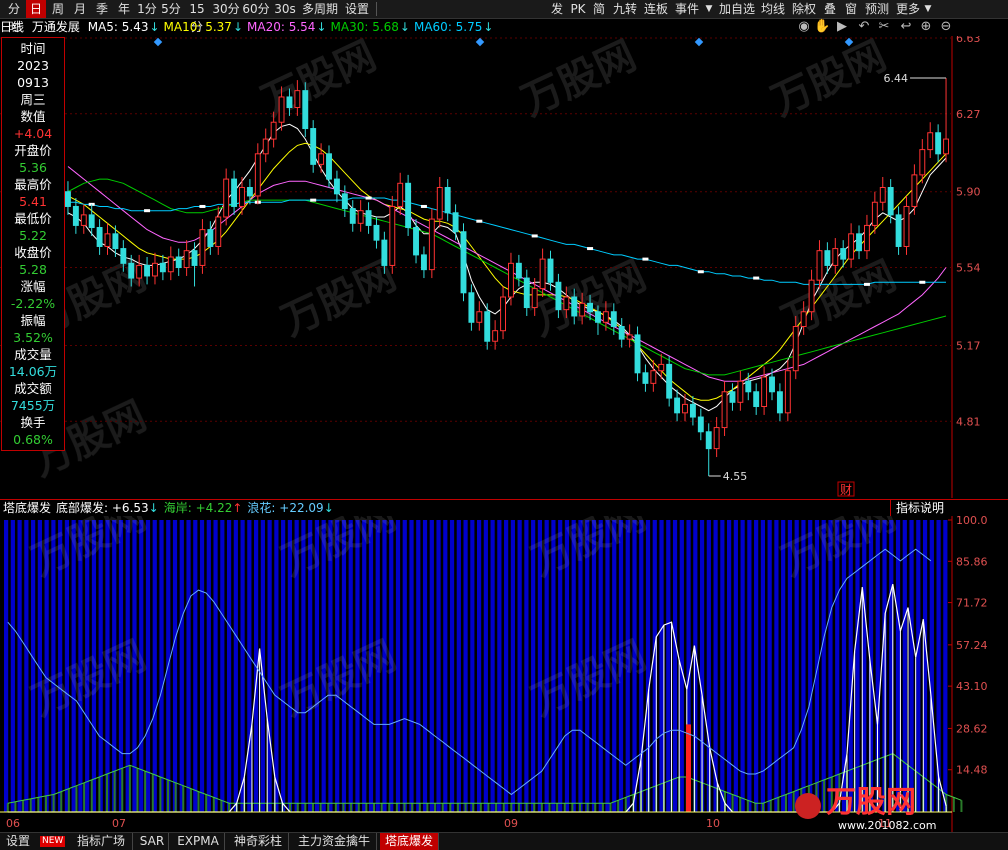 Image resolution: width=1008 pixels, height=850 pixels. I want to click on side-panel-high: 5.41, so click(33, 201).